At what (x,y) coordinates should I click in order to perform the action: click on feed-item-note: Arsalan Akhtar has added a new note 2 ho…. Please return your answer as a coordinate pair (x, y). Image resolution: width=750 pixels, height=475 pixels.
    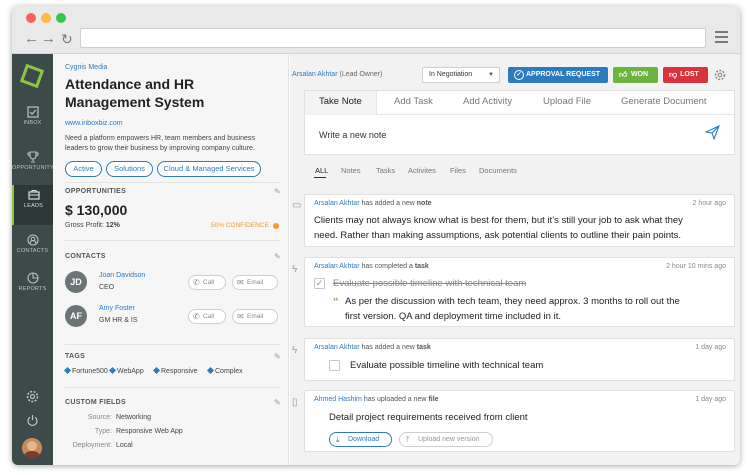
    Looking at the image, I should click on (519, 220).